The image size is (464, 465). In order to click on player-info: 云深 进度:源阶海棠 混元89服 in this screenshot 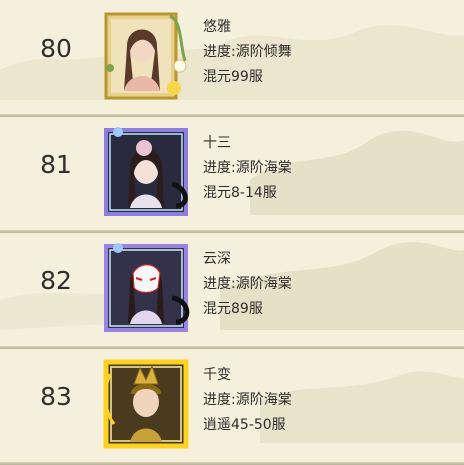, I will do `click(247, 284)`.